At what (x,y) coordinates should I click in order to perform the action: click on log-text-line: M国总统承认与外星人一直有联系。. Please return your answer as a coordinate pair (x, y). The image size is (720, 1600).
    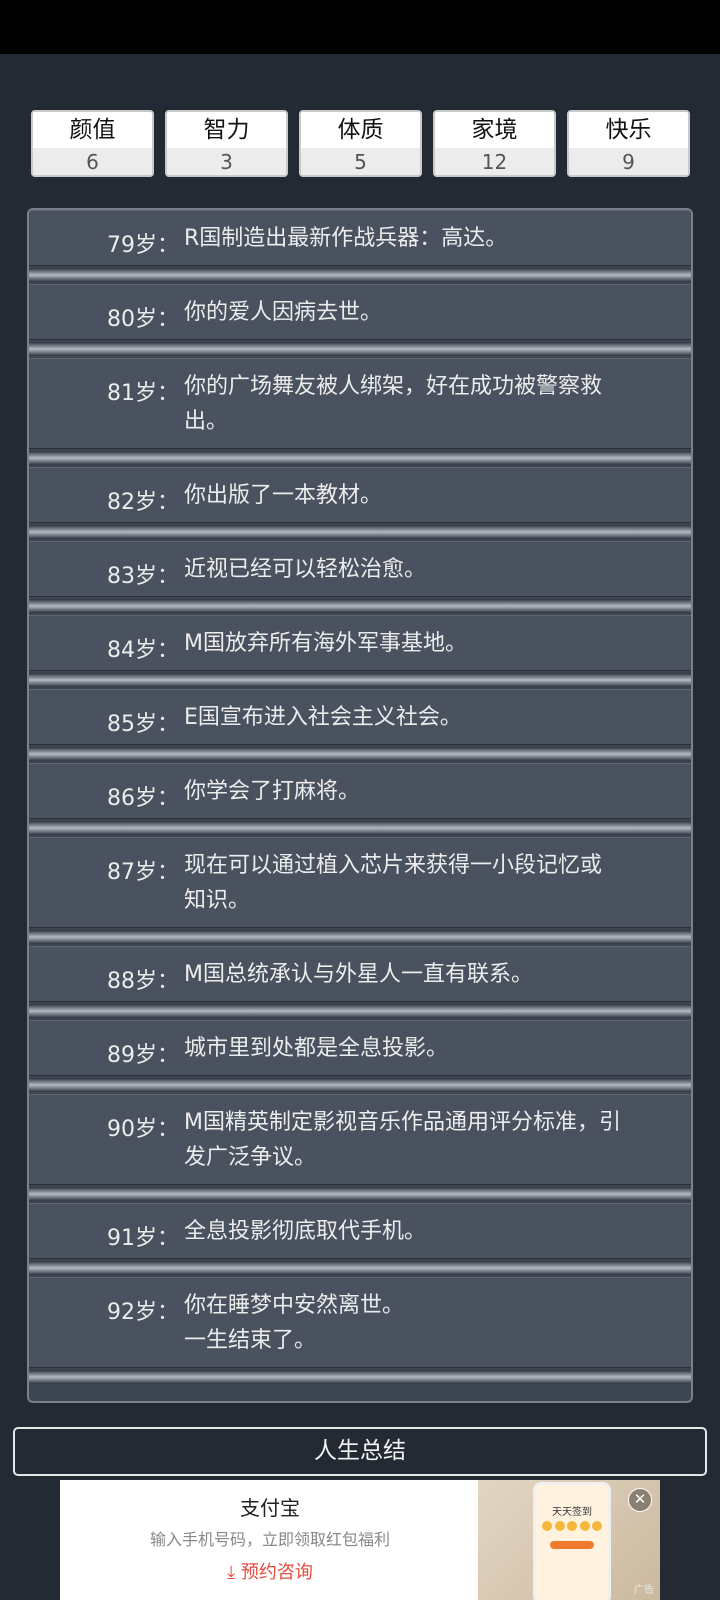
    Looking at the image, I should click on (358, 974).